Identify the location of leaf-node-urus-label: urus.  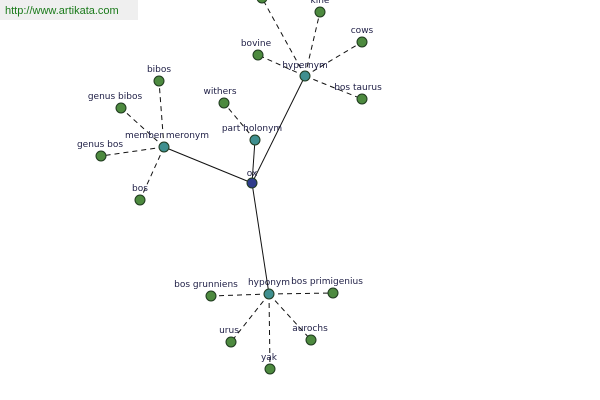
(229, 331).